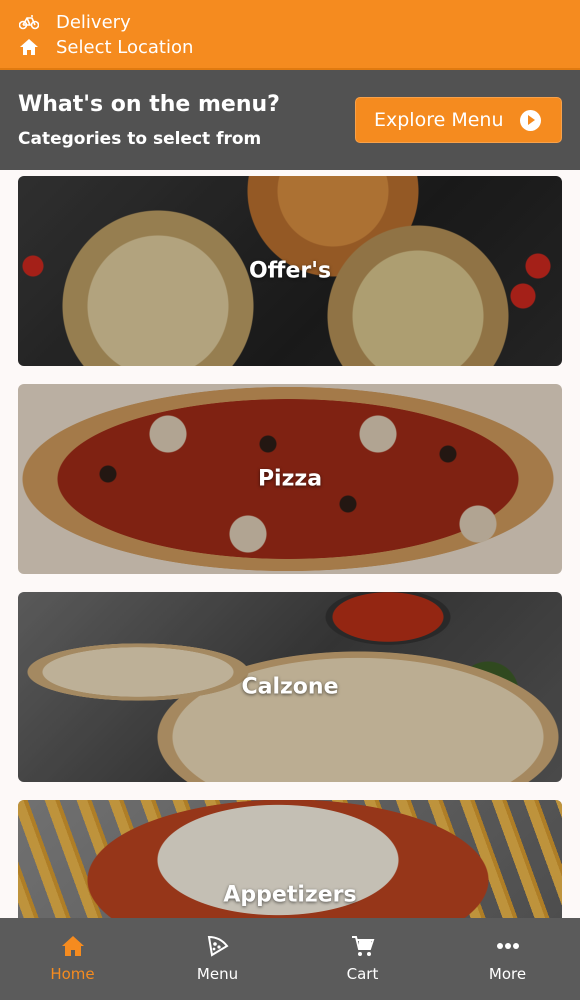  What do you see at coordinates (507, 974) in the screenshot?
I see `nav-label-more: More` at bounding box center [507, 974].